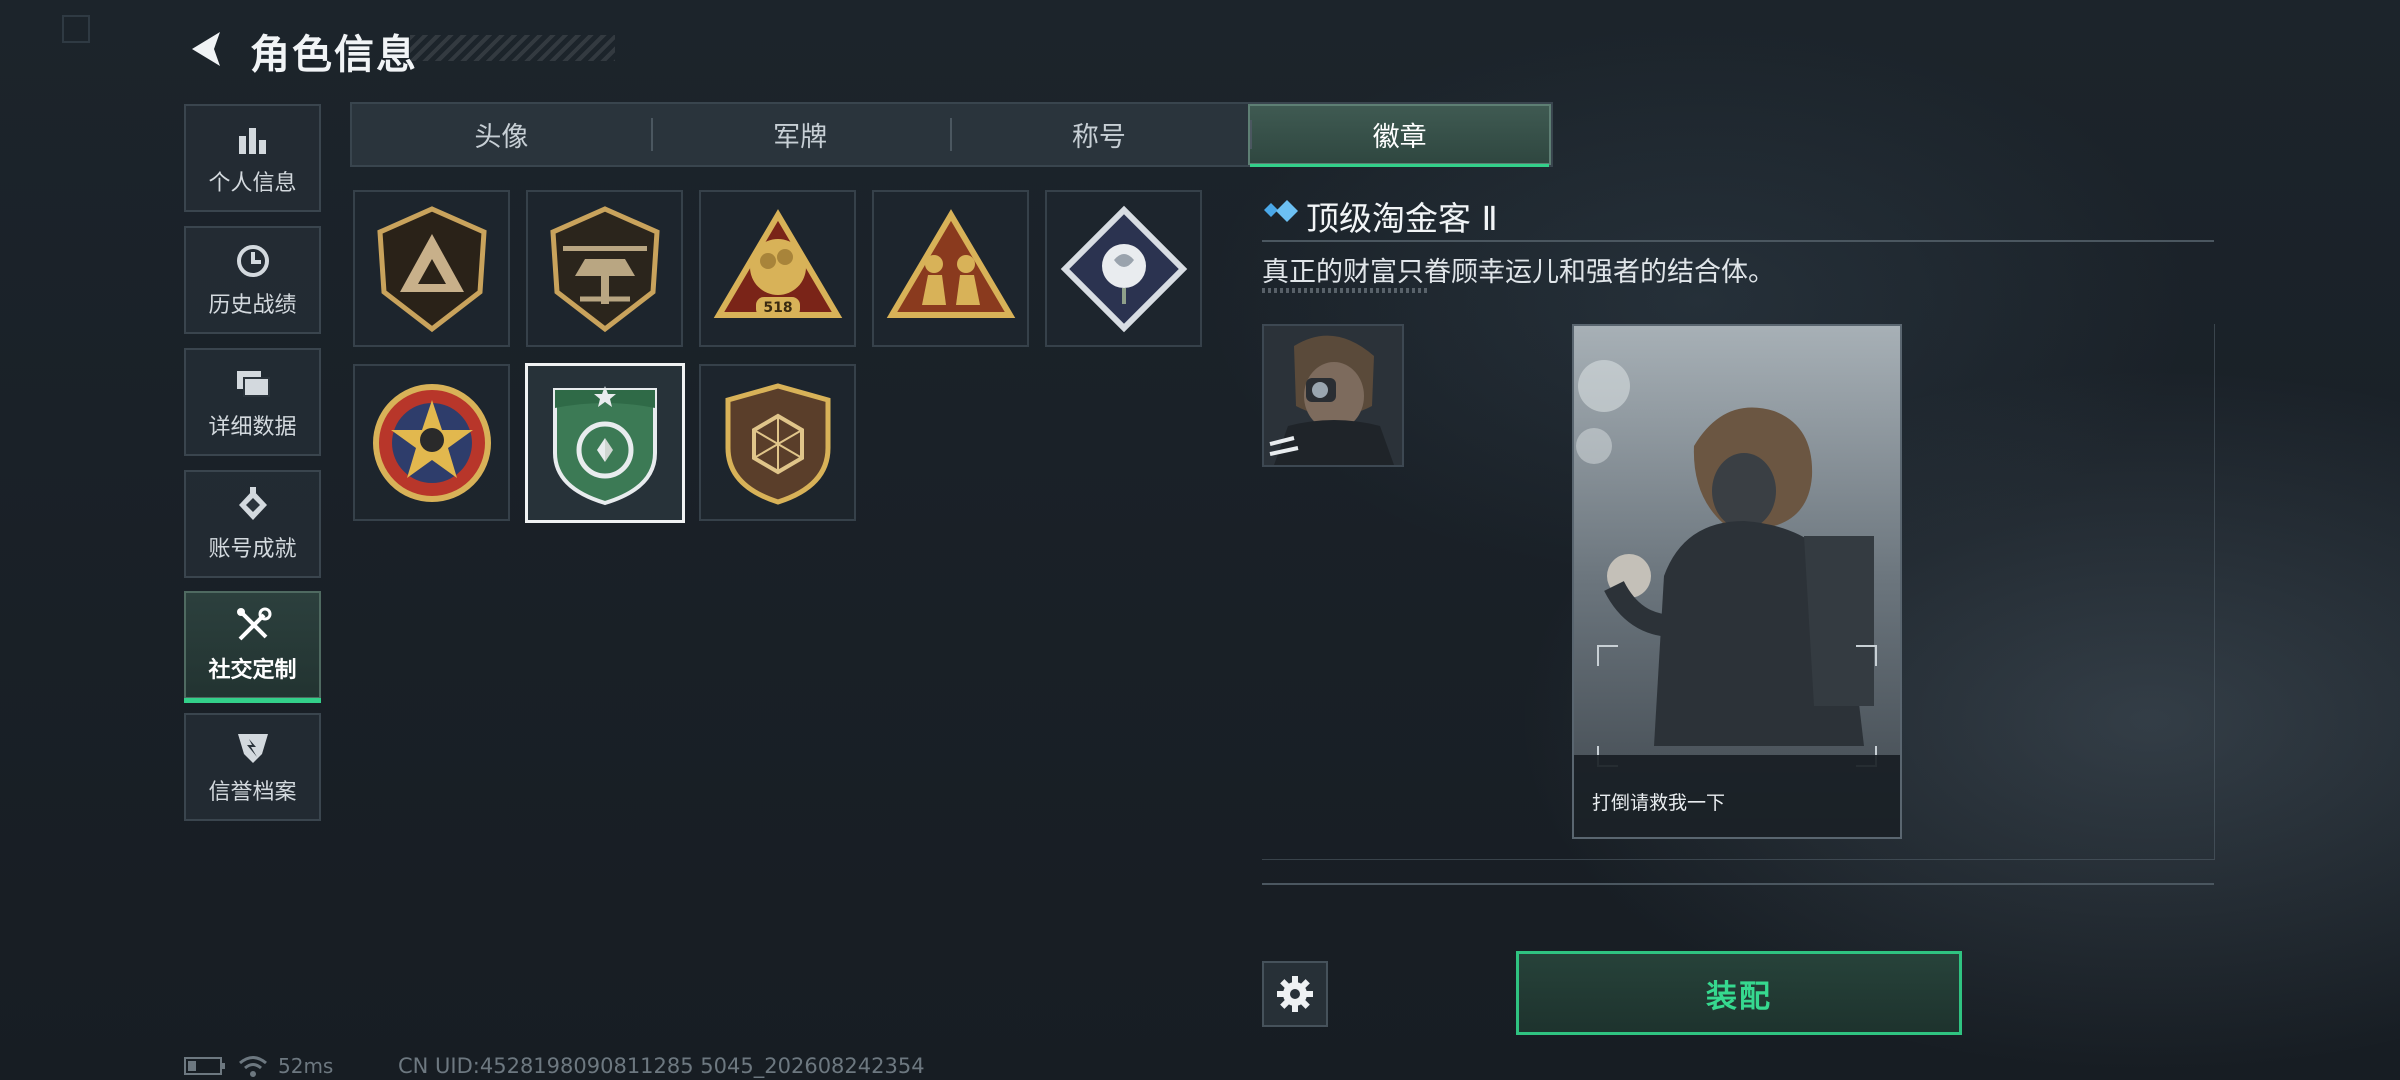  I want to click on sidebar-item-label: 历史战绩, so click(252, 305).